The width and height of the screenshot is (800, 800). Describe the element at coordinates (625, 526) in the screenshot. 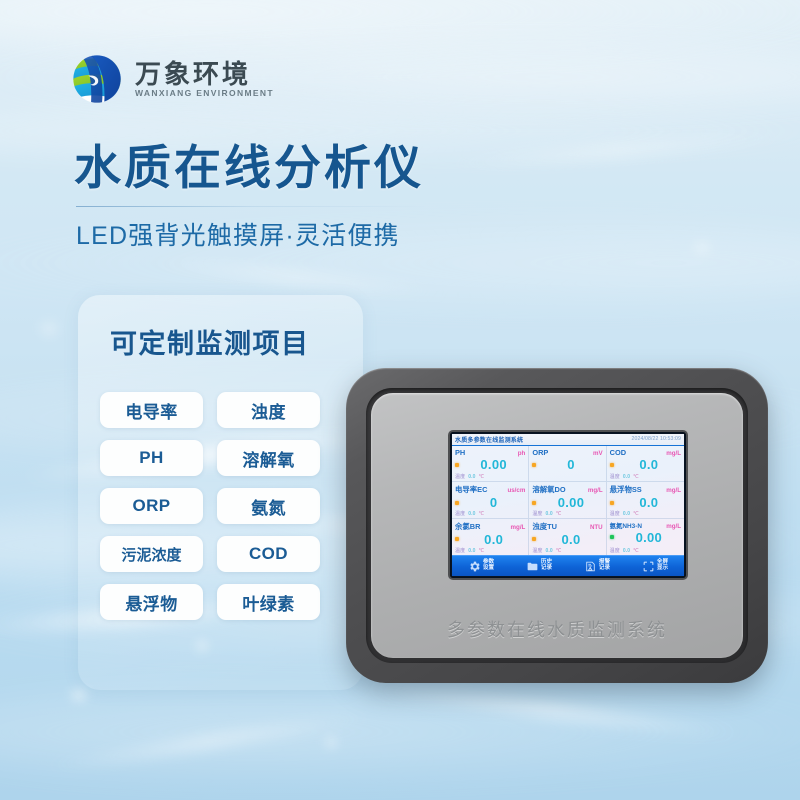

I see `parameter-name: 氨氮NH3-N` at that location.